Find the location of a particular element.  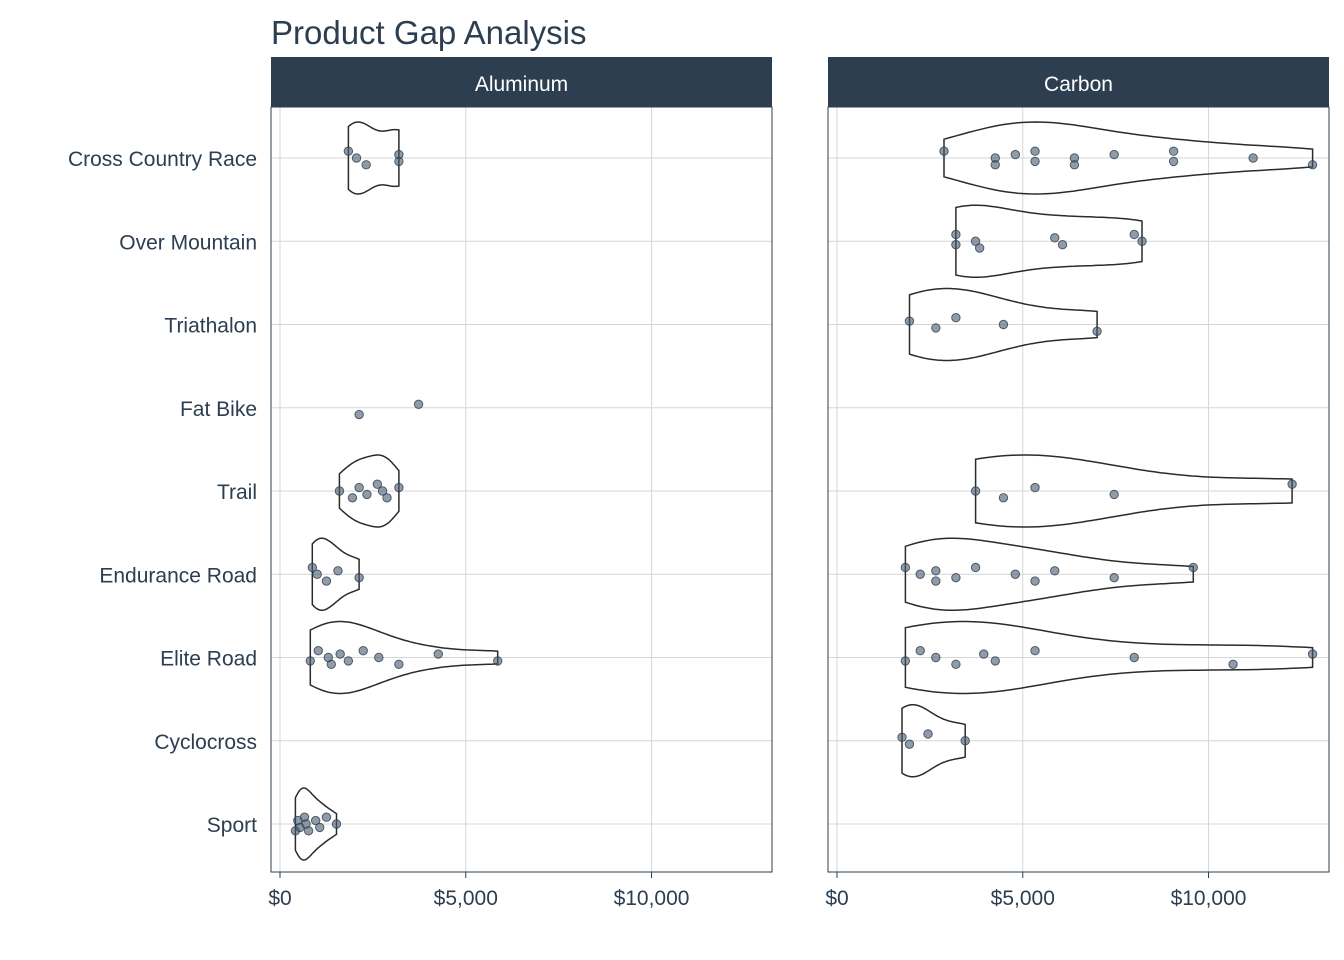

category-label-endurance-road: Endurance Road is located at coordinates (178, 575).